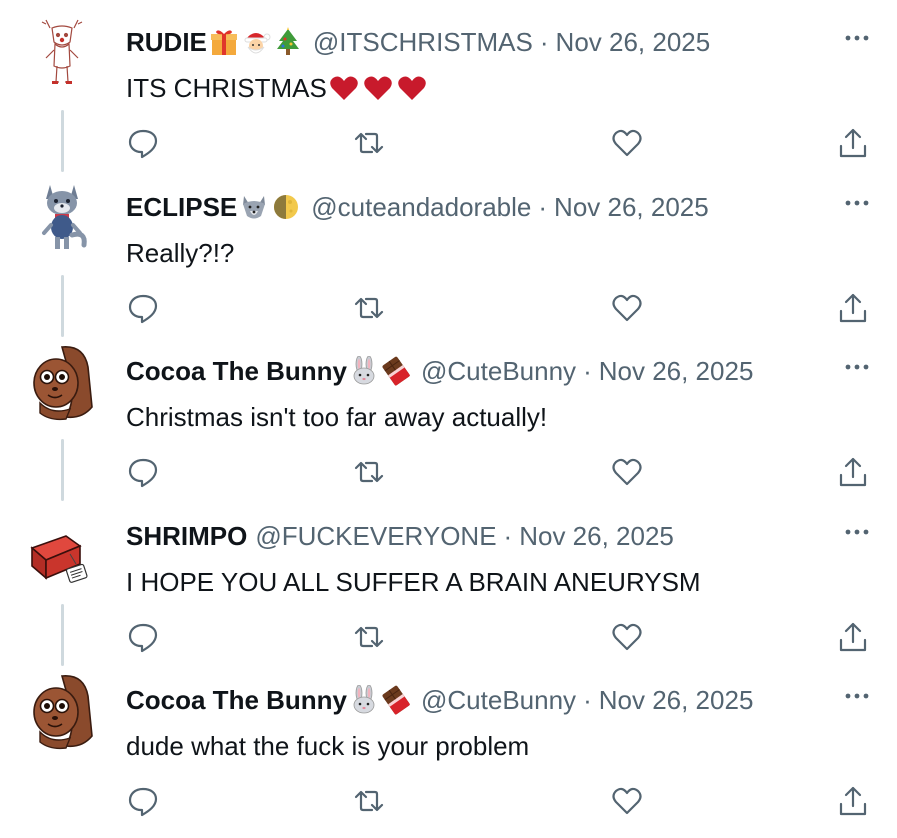 The image size is (897, 838). What do you see at coordinates (166, 42) in the screenshot?
I see `display-name: RUDIE` at bounding box center [166, 42].